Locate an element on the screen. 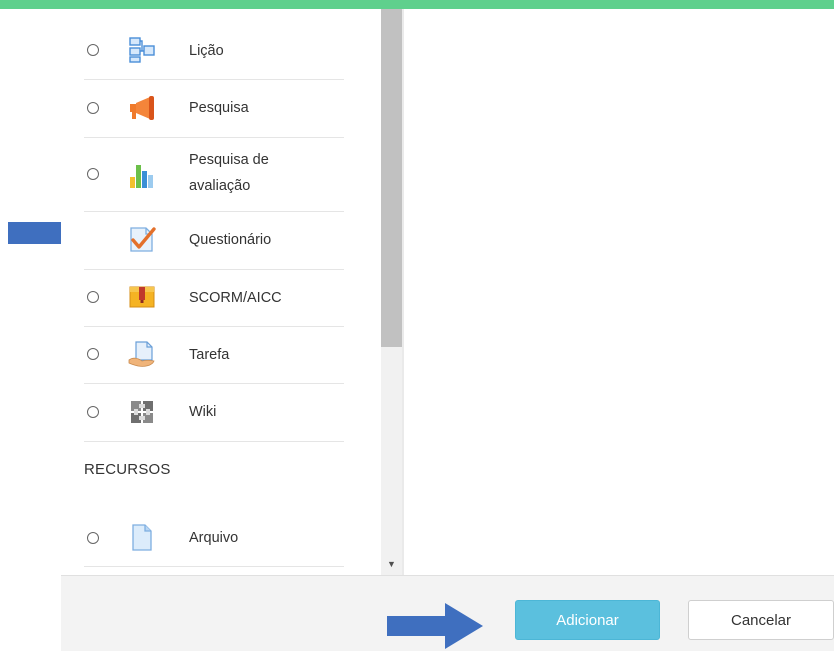 The width and height of the screenshot is (834, 651). annotation-arrow-add is located at coordinates (435, 626).